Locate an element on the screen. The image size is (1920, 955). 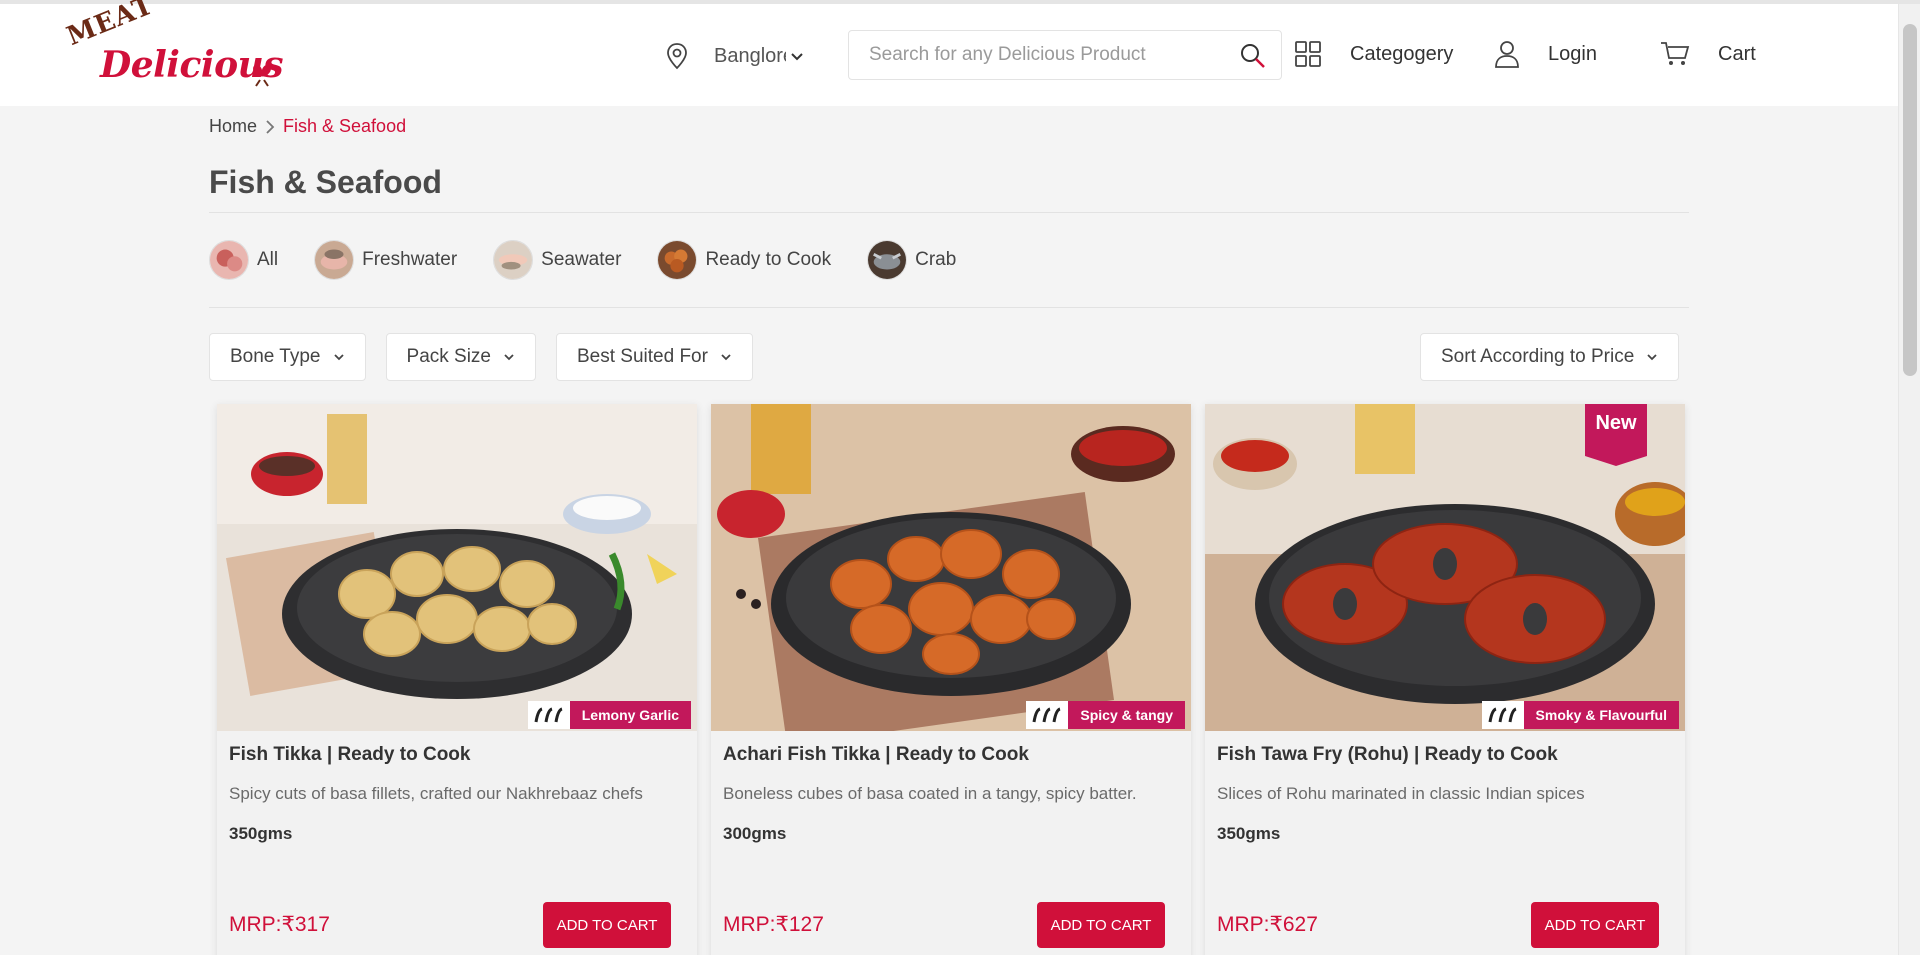
product-price: MRP:₹317 is located at coordinates (279, 924).